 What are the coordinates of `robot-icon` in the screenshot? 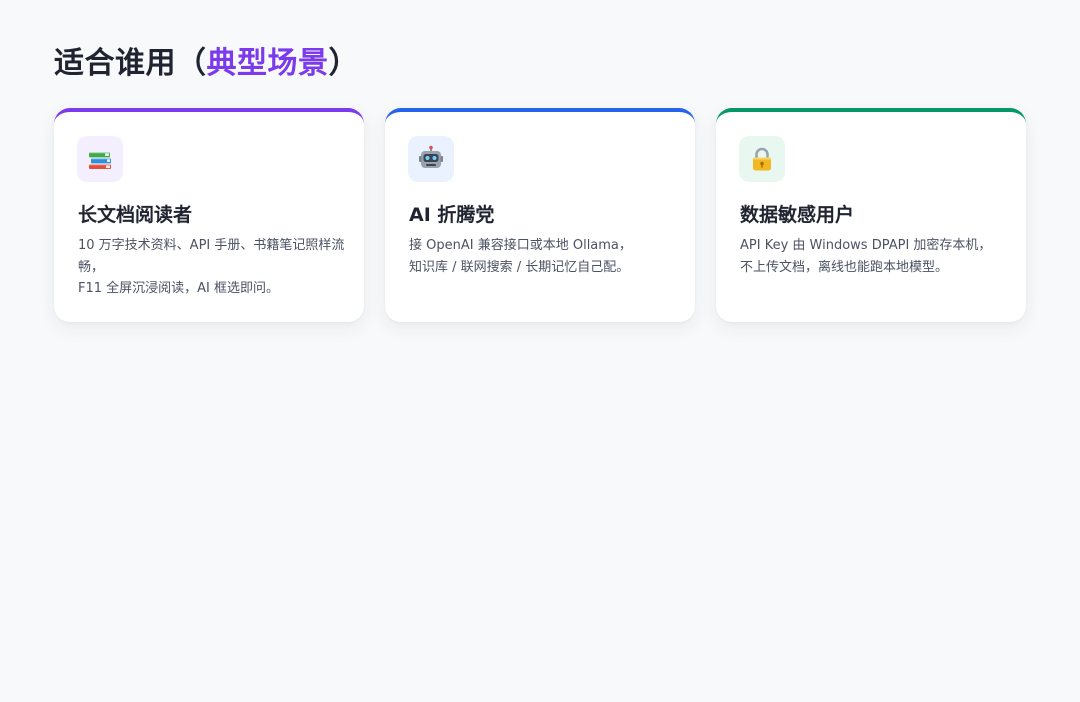 It's located at (431, 159).